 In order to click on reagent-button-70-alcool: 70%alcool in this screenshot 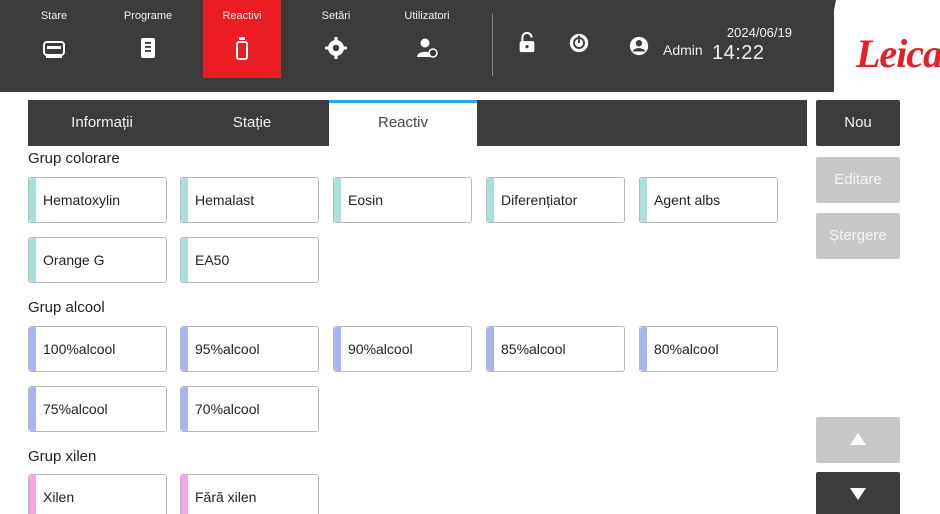, I will do `click(249, 409)`.